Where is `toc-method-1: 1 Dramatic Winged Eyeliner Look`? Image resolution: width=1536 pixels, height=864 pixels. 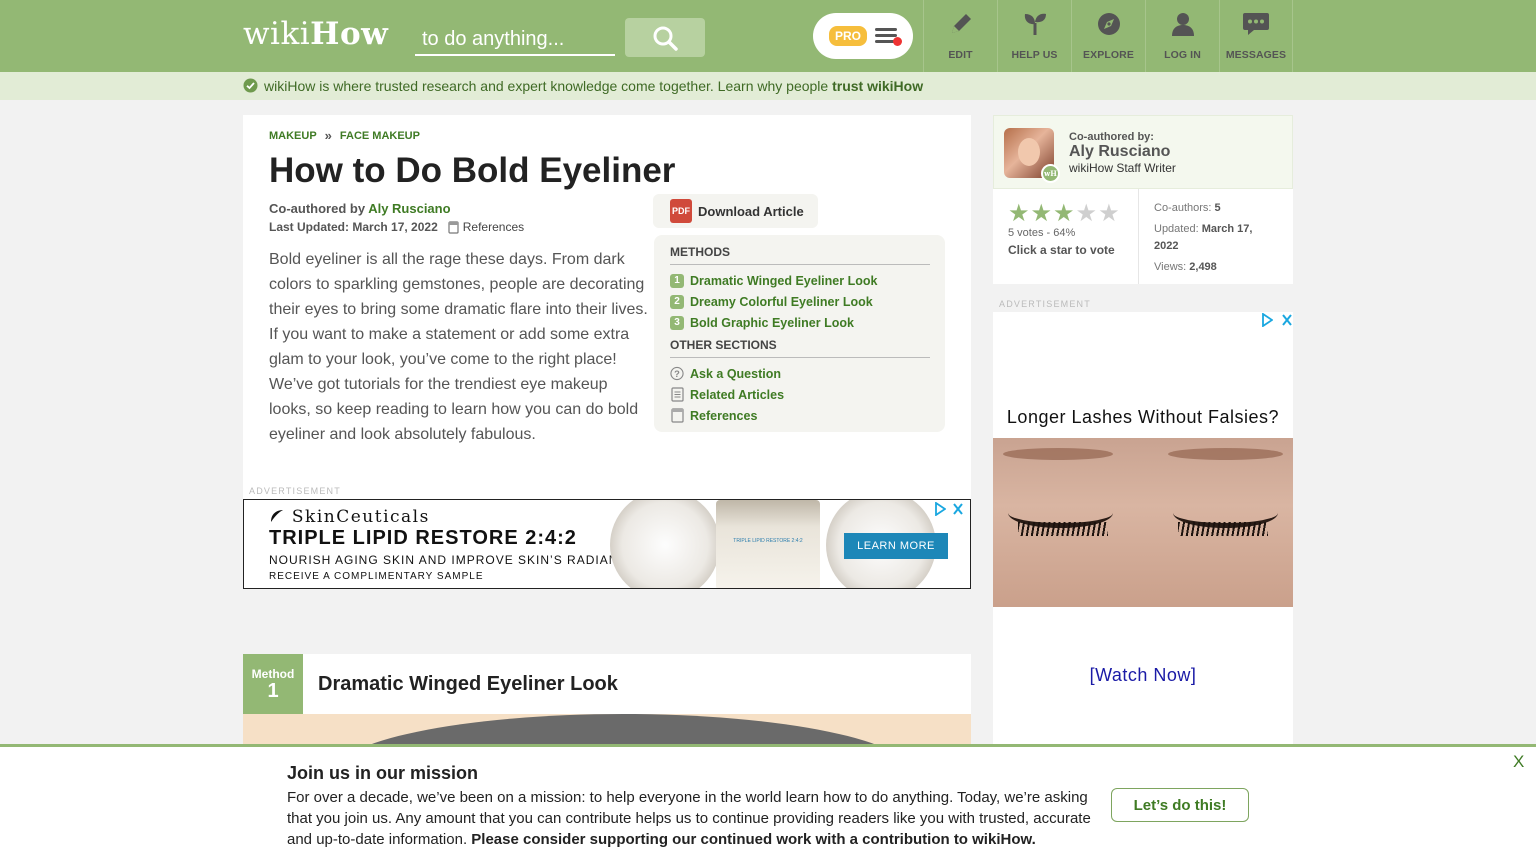 toc-method-1: 1 Dramatic Winged Eyeliner Look is located at coordinates (800, 280).